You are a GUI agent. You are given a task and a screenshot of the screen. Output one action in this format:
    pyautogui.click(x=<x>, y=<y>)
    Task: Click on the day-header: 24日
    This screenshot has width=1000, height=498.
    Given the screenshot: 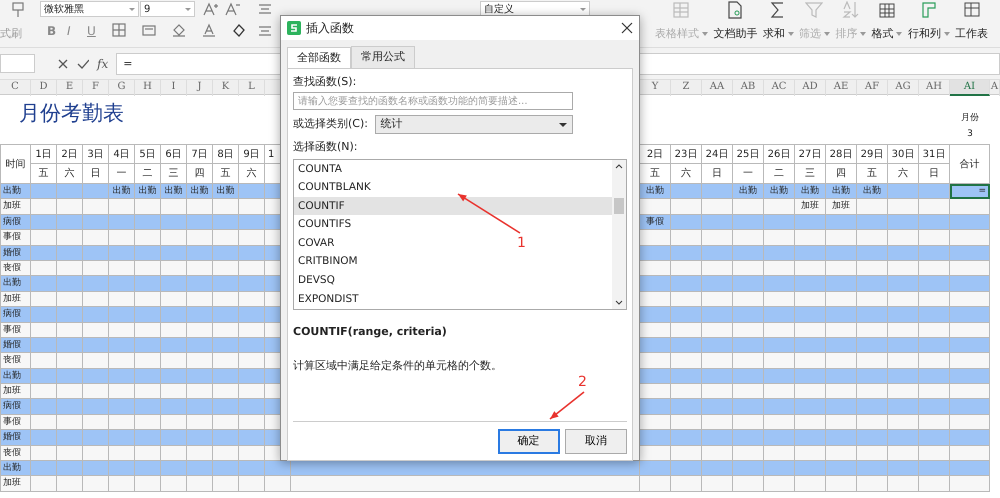 What is the action you would take?
    pyautogui.click(x=717, y=154)
    